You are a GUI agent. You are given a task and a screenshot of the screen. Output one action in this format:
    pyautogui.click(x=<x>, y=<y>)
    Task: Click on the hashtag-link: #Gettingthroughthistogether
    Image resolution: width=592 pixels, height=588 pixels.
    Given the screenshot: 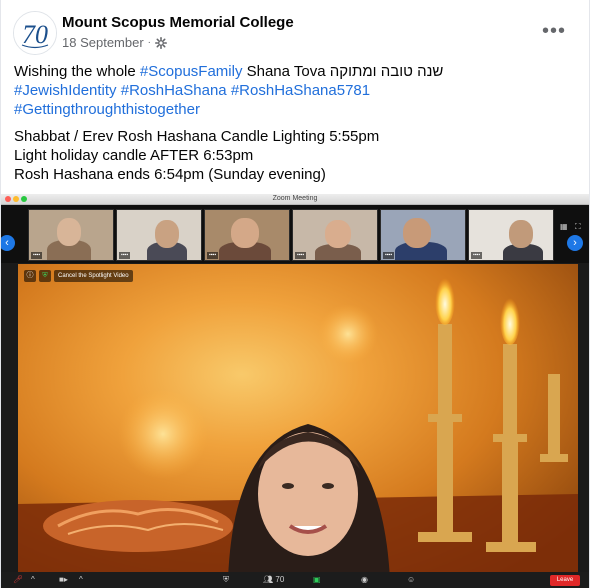 What is the action you would take?
    pyautogui.click(x=107, y=109)
    